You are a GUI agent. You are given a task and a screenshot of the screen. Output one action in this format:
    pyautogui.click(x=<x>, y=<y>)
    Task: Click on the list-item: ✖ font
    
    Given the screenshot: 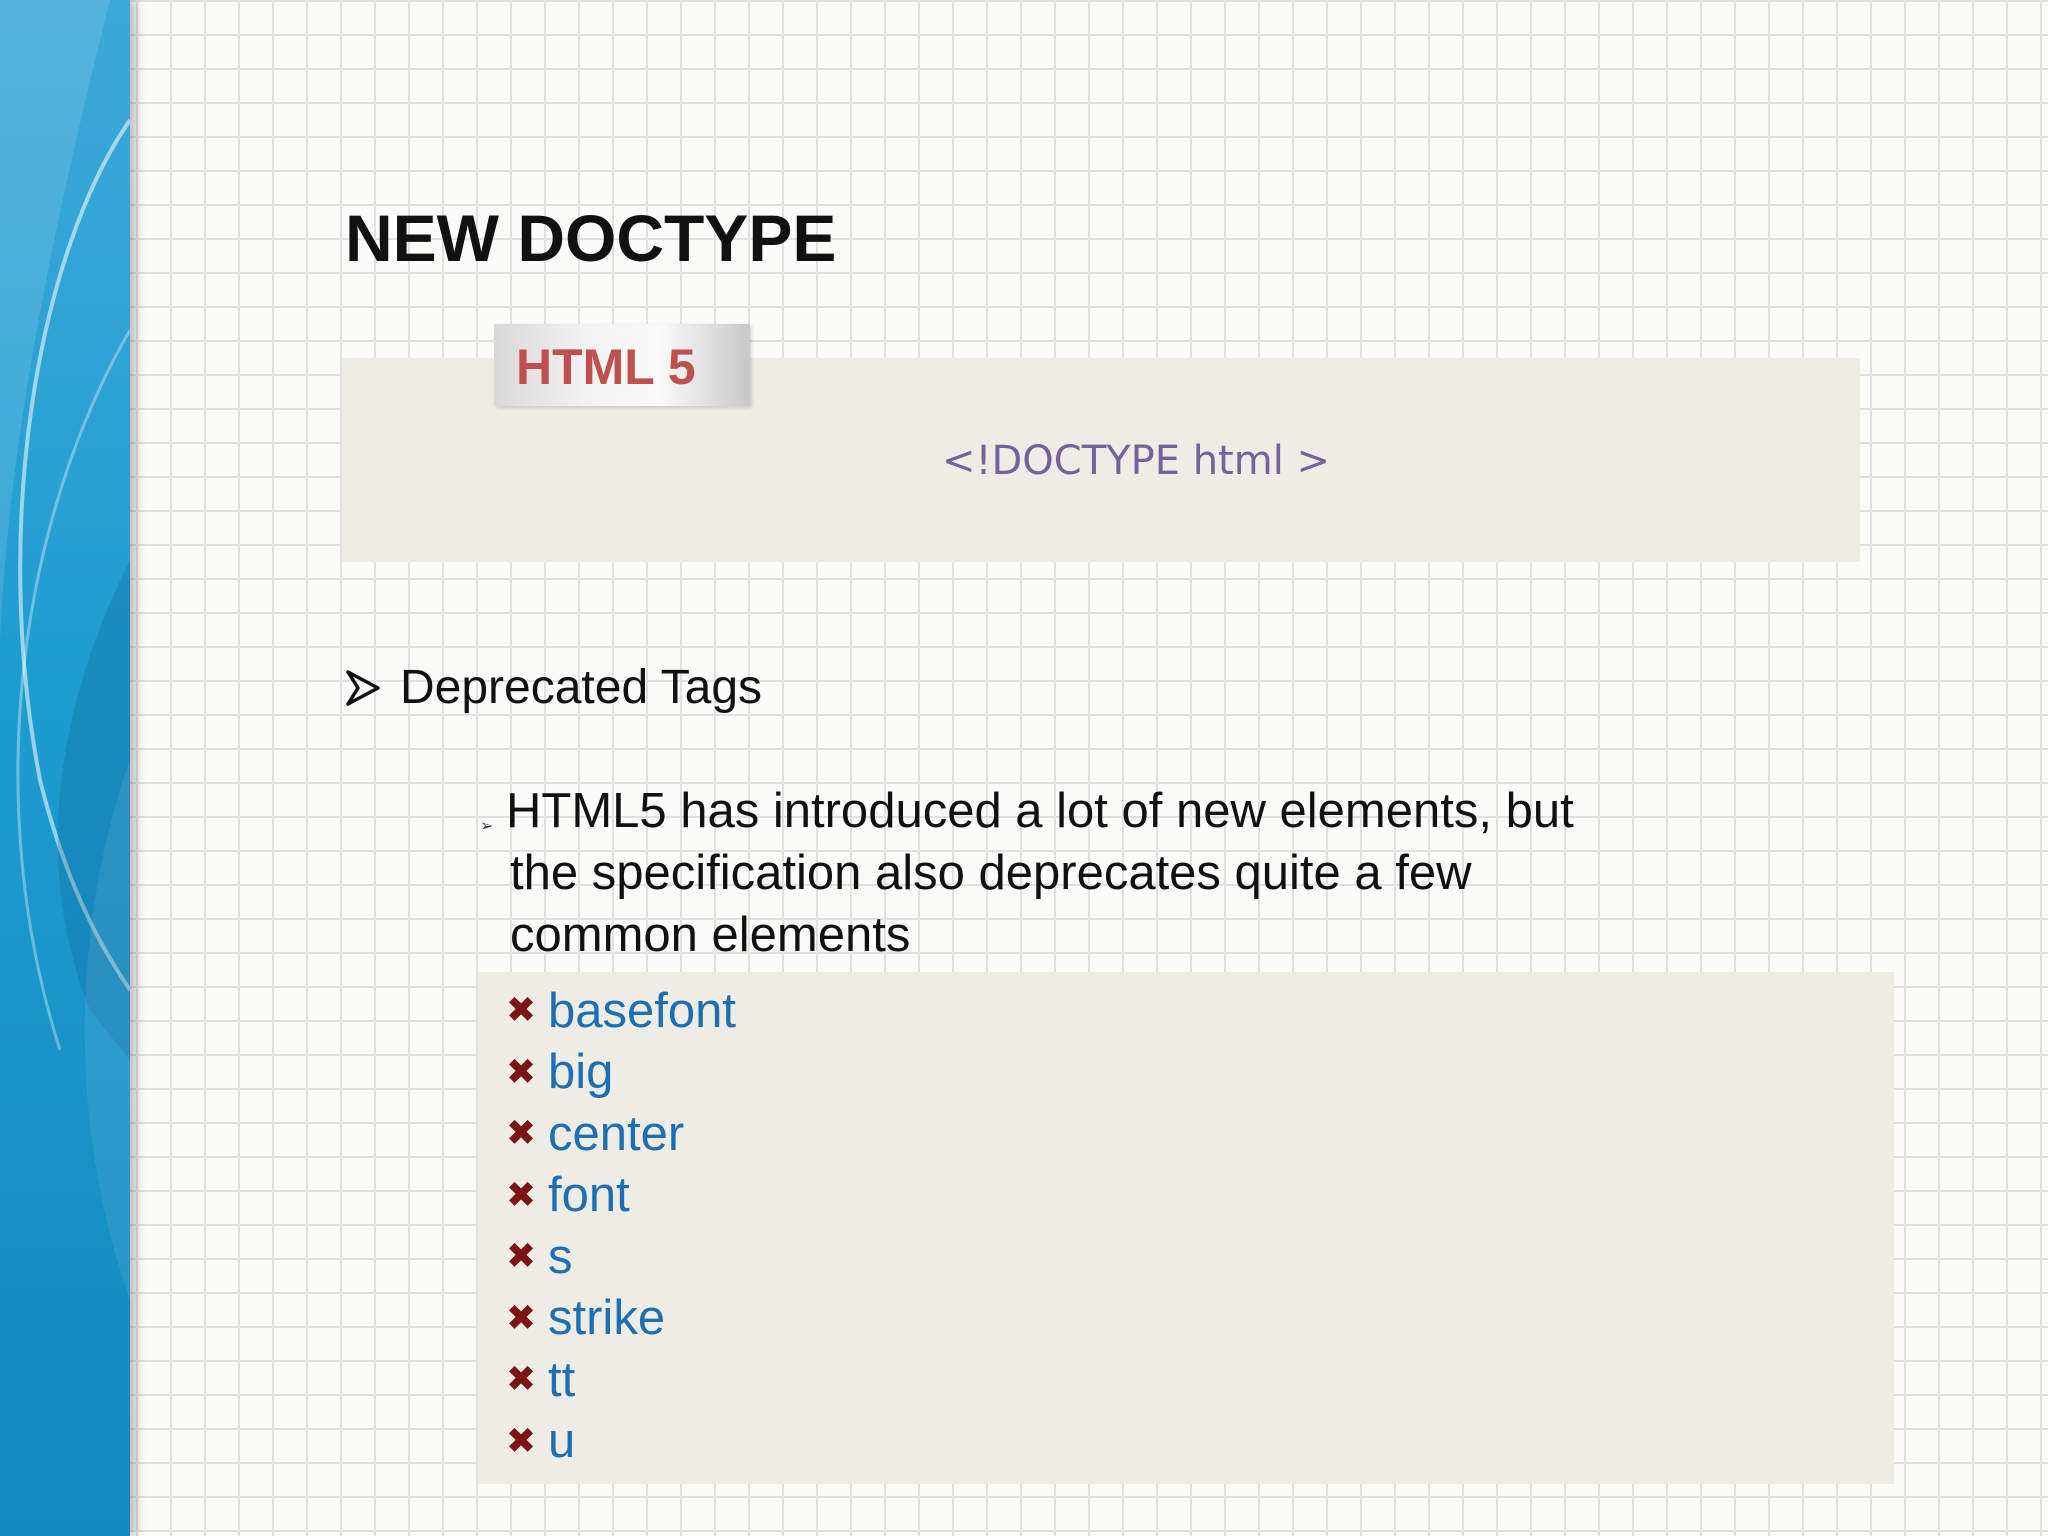 What is the action you would take?
    pyautogui.click(x=1200, y=1196)
    